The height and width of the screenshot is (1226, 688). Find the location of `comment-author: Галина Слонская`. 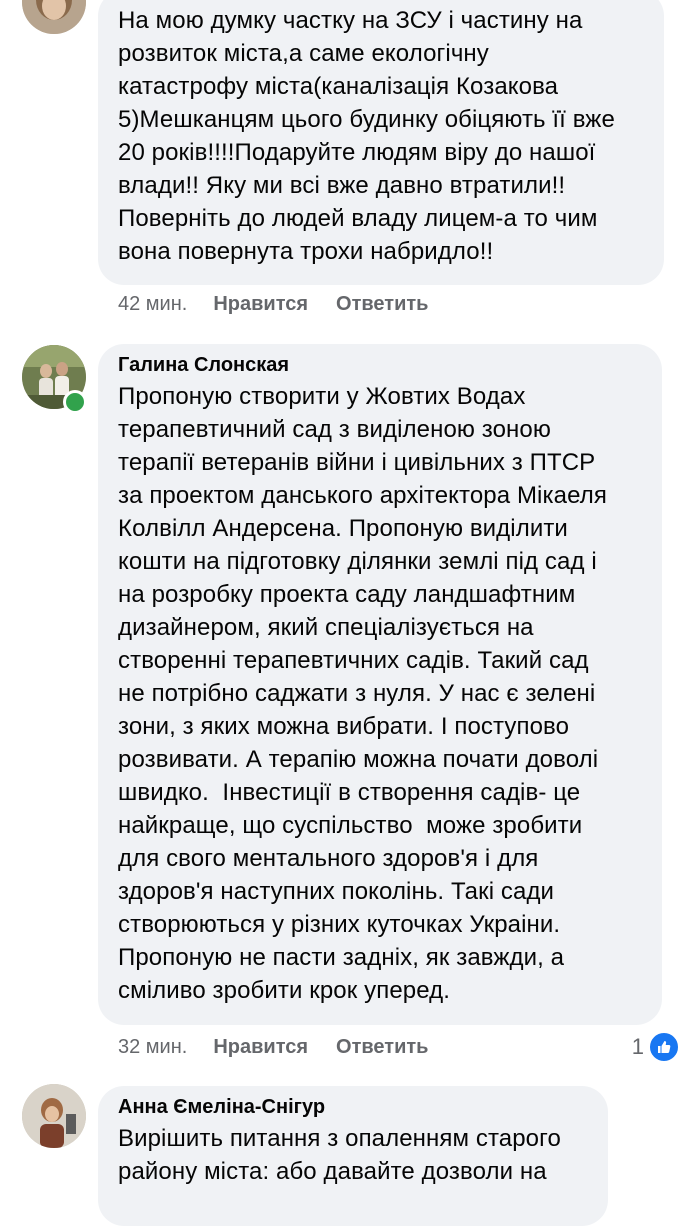

comment-author: Галина Слонская is located at coordinates (380, 365).